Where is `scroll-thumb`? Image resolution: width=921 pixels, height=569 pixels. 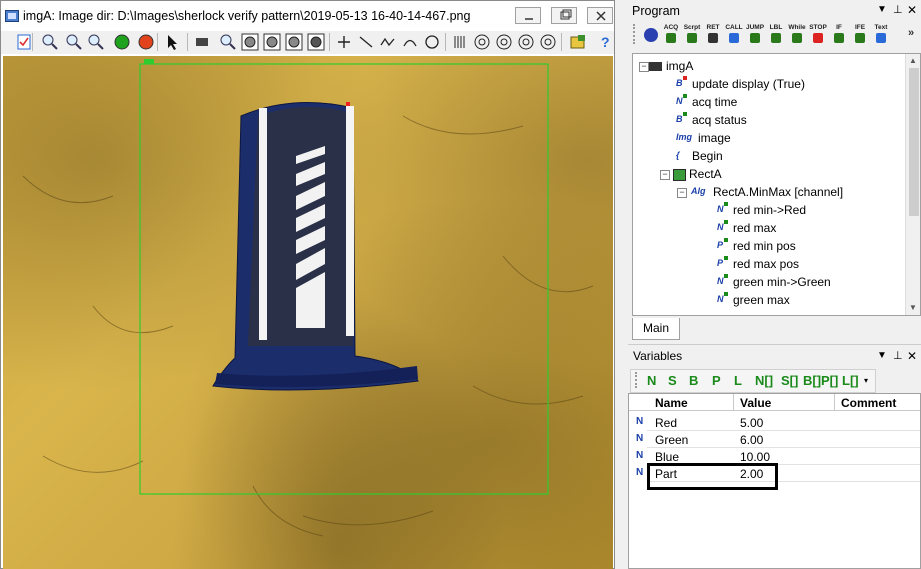 scroll-thumb is located at coordinates (914, 142).